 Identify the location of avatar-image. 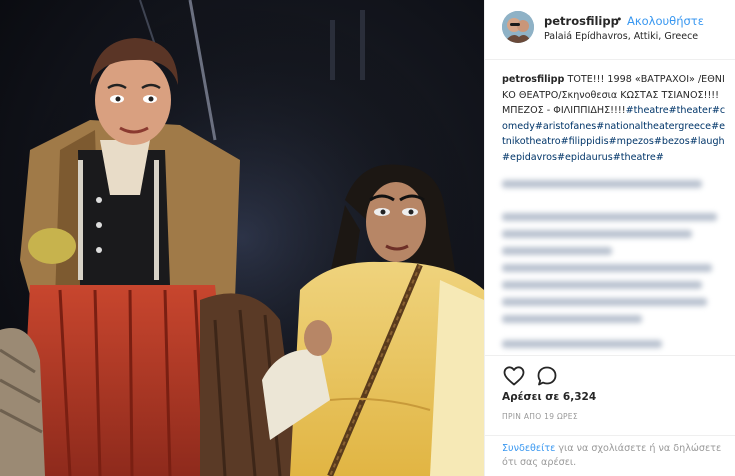
(518, 27).